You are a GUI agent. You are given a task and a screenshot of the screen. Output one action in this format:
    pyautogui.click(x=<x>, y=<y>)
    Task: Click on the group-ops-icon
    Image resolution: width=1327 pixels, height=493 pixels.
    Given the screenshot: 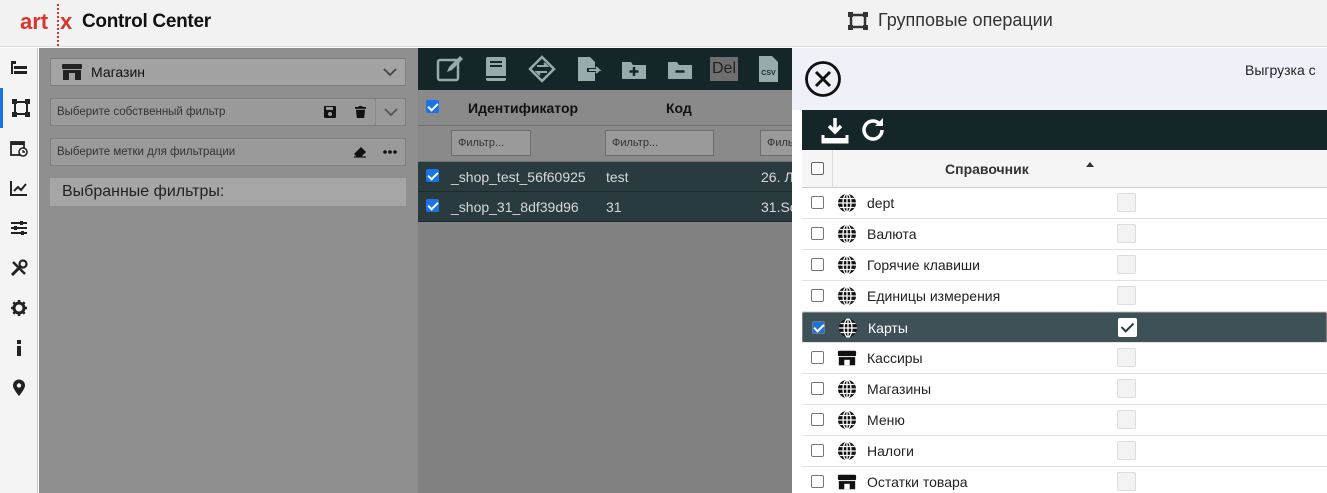 What is the action you would take?
    pyautogui.click(x=20, y=108)
    